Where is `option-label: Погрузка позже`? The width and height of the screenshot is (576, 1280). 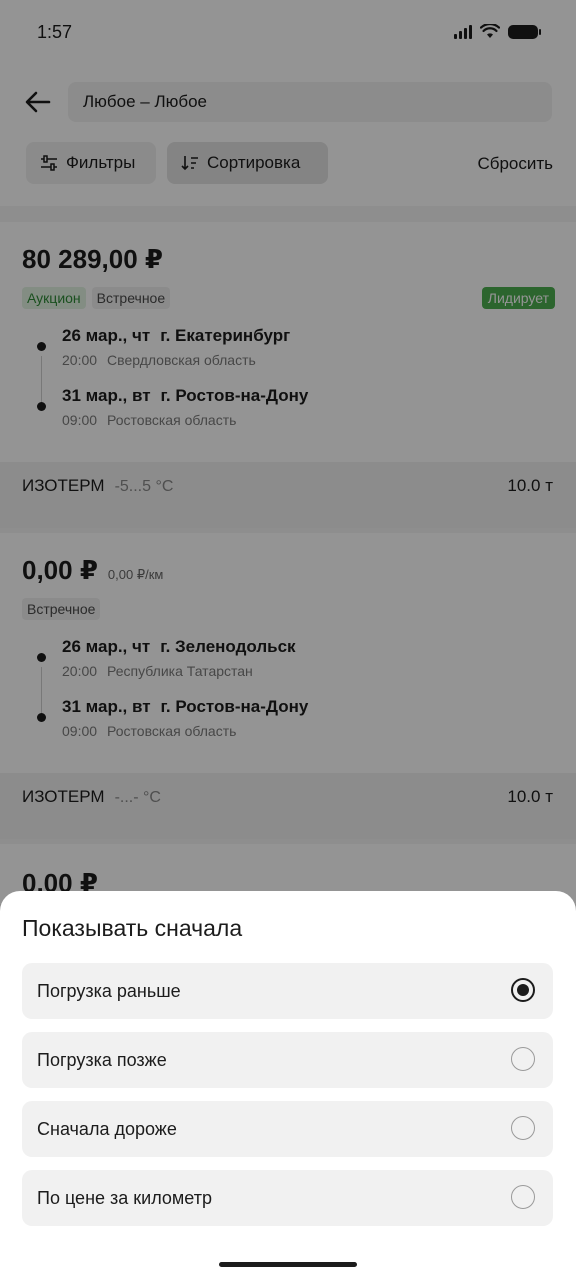
option-label: Погрузка позже is located at coordinates (102, 1060).